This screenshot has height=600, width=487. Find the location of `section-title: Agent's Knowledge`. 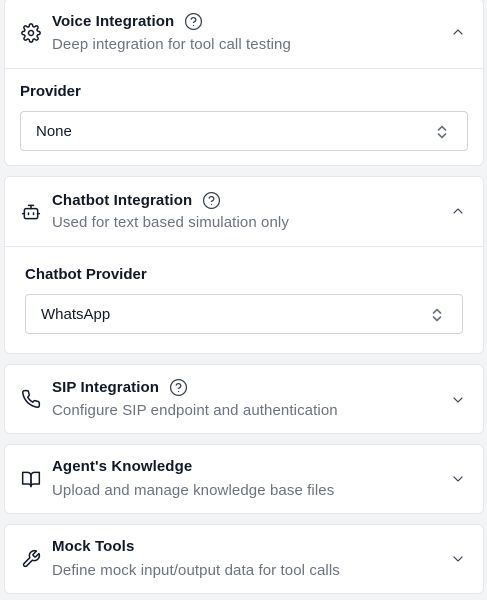

section-title: Agent's Knowledge is located at coordinates (122, 466).